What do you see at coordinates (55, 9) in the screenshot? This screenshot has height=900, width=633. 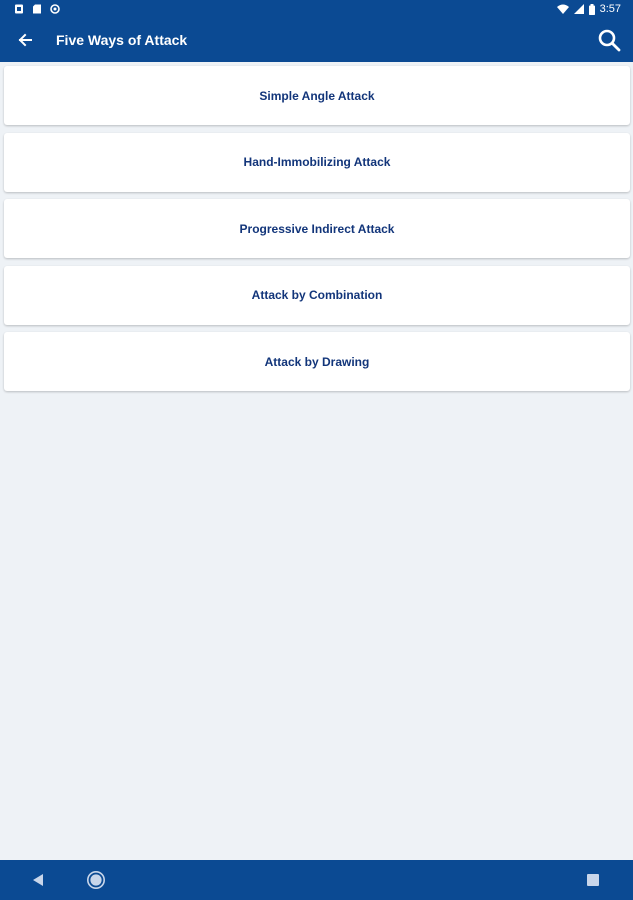 I see `sync-icon` at bounding box center [55, 9].